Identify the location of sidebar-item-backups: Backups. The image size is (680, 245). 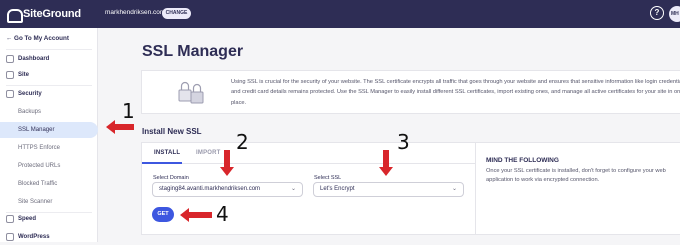
(49, 112).